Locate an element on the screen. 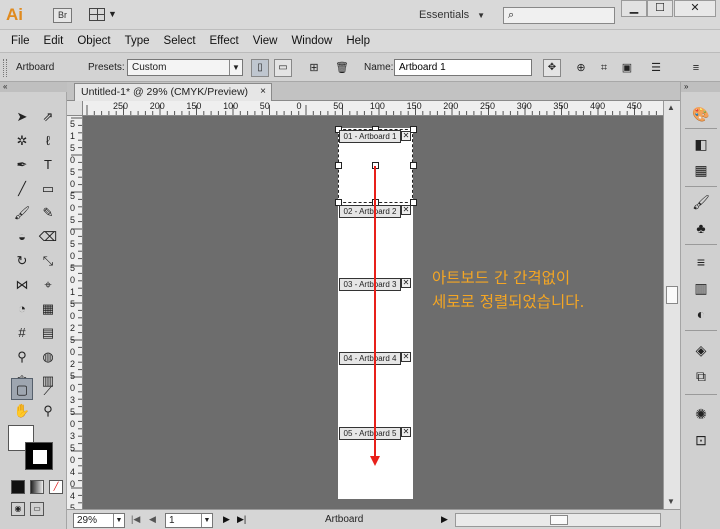  shape-builder-tool-icon: ◔ is located at coordinates (22, 309).